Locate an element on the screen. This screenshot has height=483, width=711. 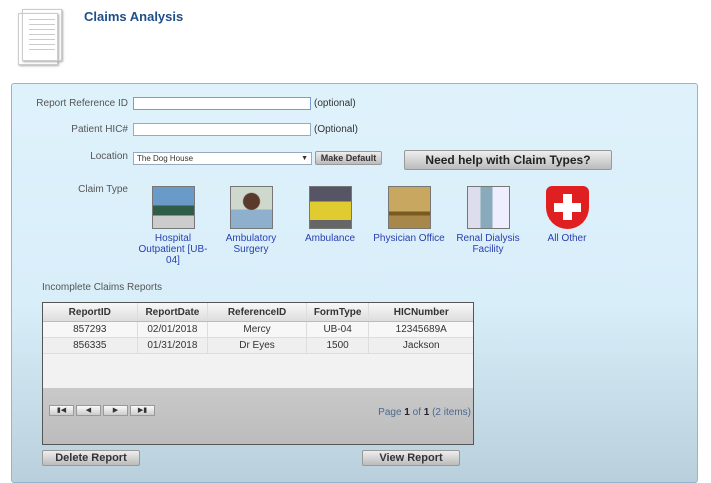
page-title: Claims Analysis is located at coordinates (134, 16).